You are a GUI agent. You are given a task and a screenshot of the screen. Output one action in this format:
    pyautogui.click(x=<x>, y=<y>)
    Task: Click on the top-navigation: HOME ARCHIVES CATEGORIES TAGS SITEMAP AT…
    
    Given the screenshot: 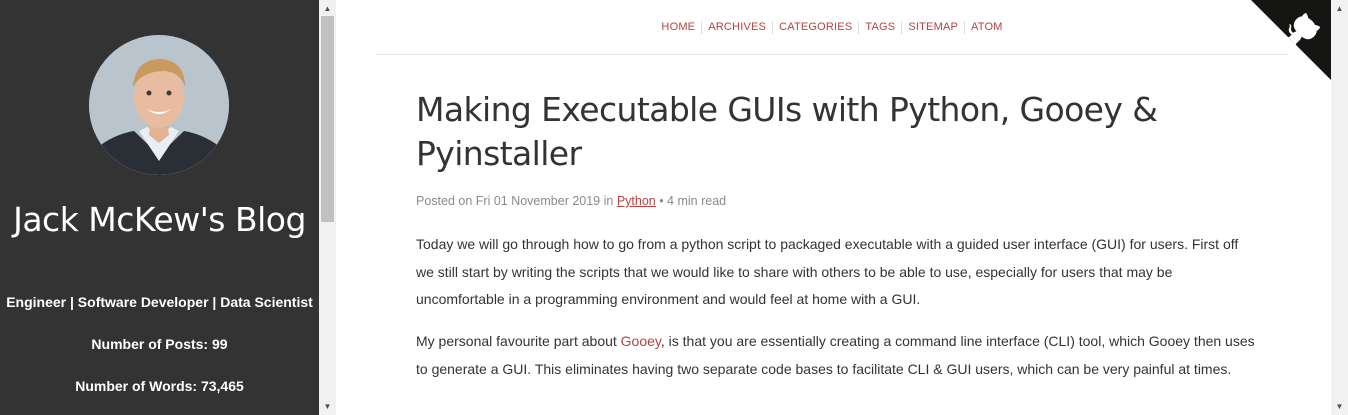 What is the action you would take?
    pyautogui.click(x=832, y=27)
    